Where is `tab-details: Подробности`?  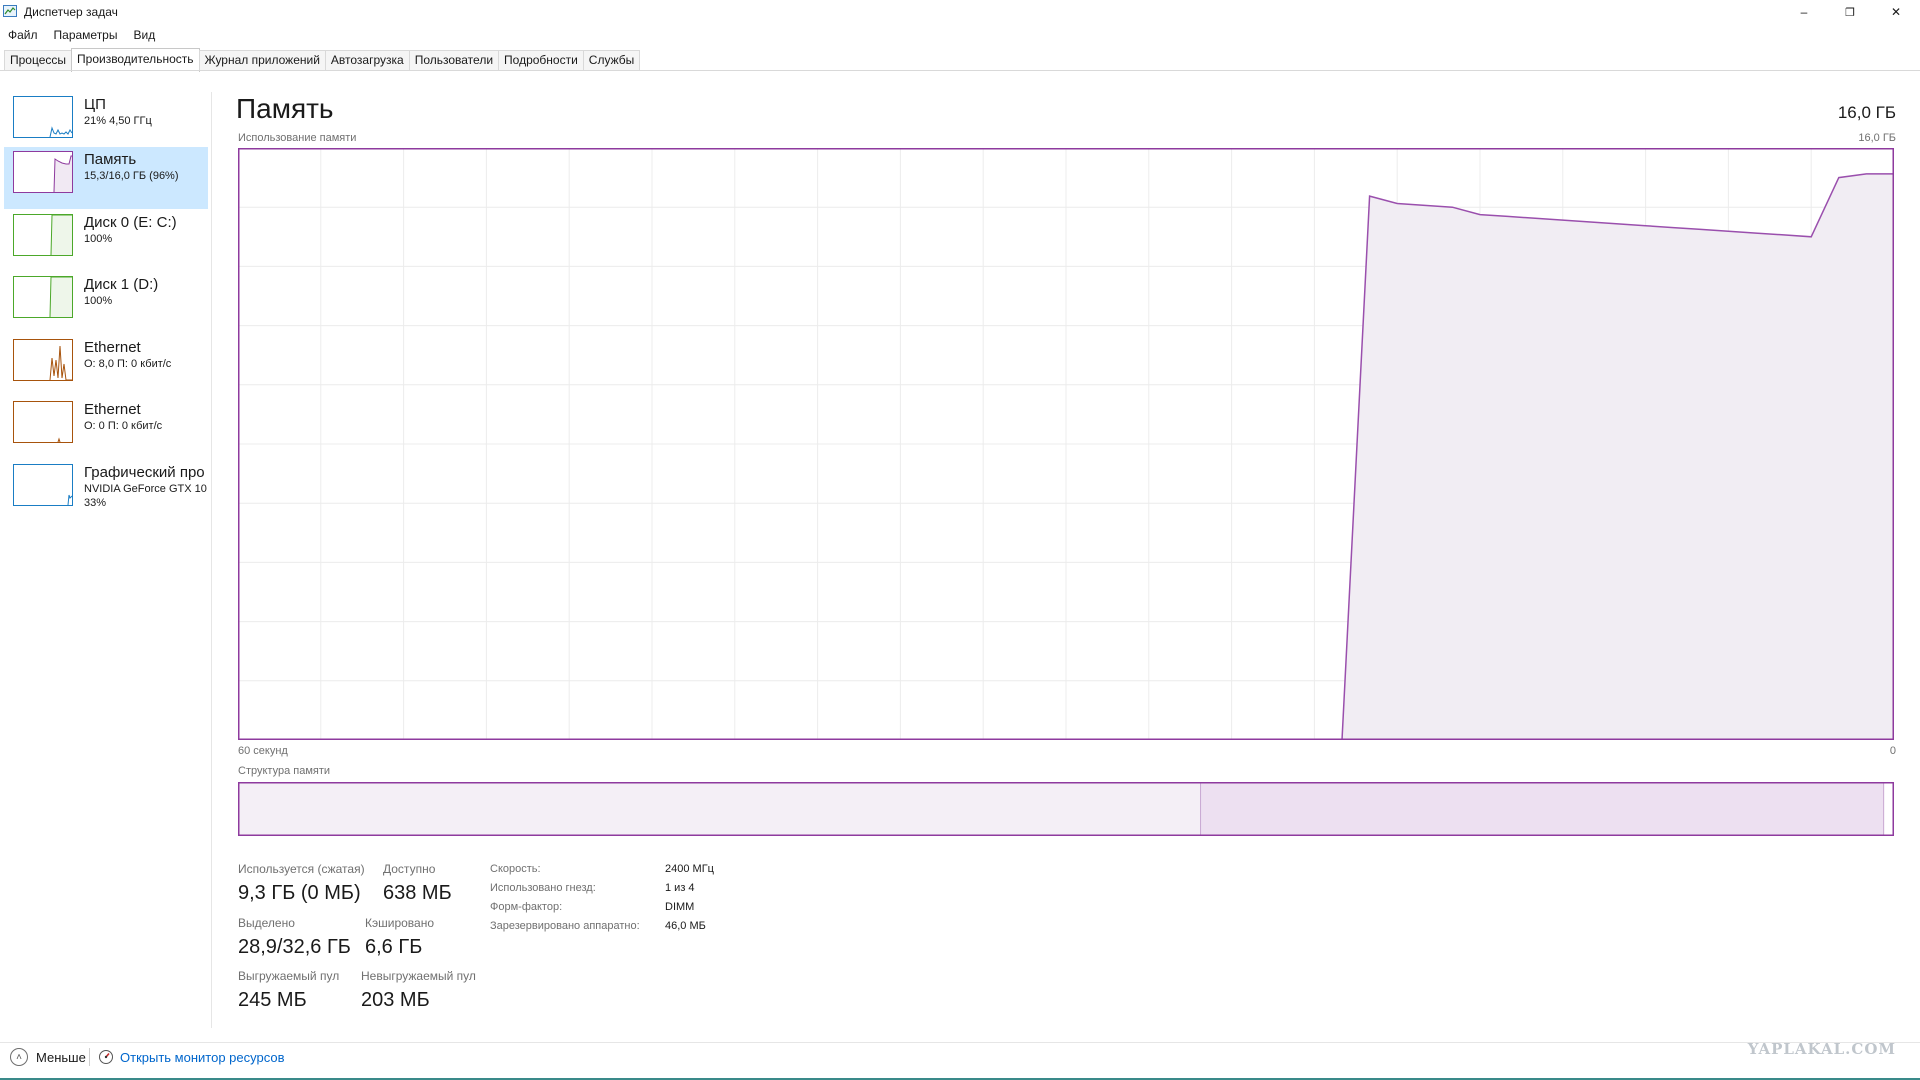 tab-details: Подробности is located at coordinates (541, 60).